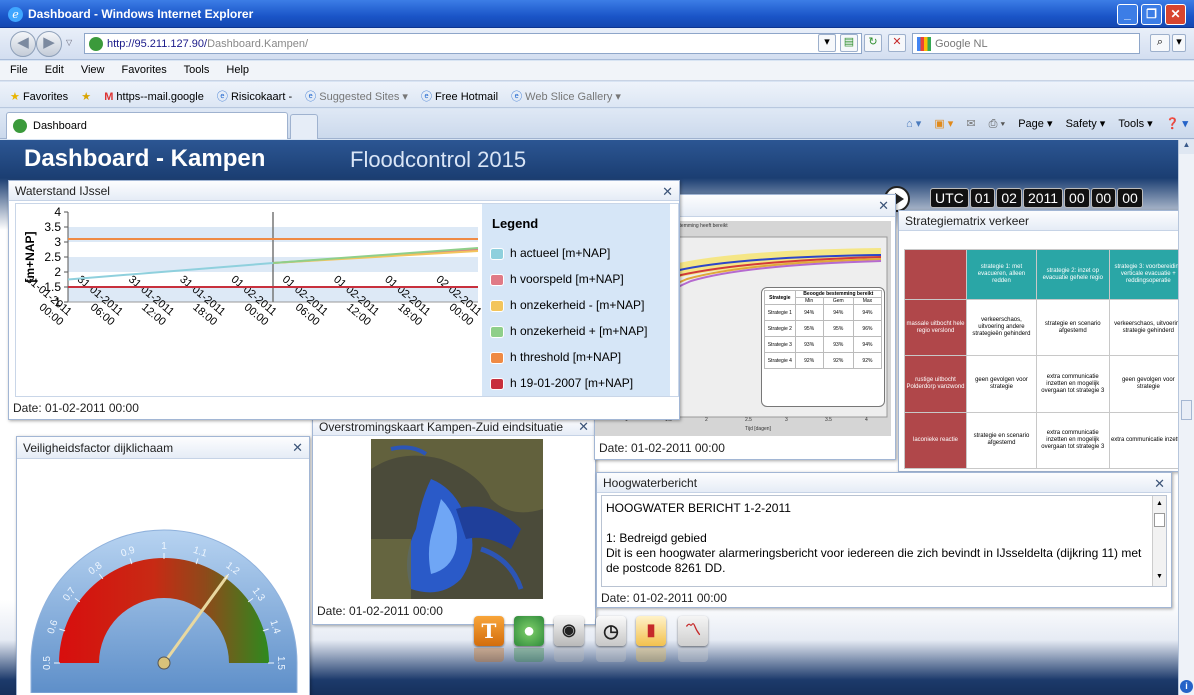 Image resolution: width=1194 pixels, height=695 pixels. What do you see at coordinates (748, 420) in the screenshot?
I see `evac-x-tick: 2.5` at bounding box center [748, 420].